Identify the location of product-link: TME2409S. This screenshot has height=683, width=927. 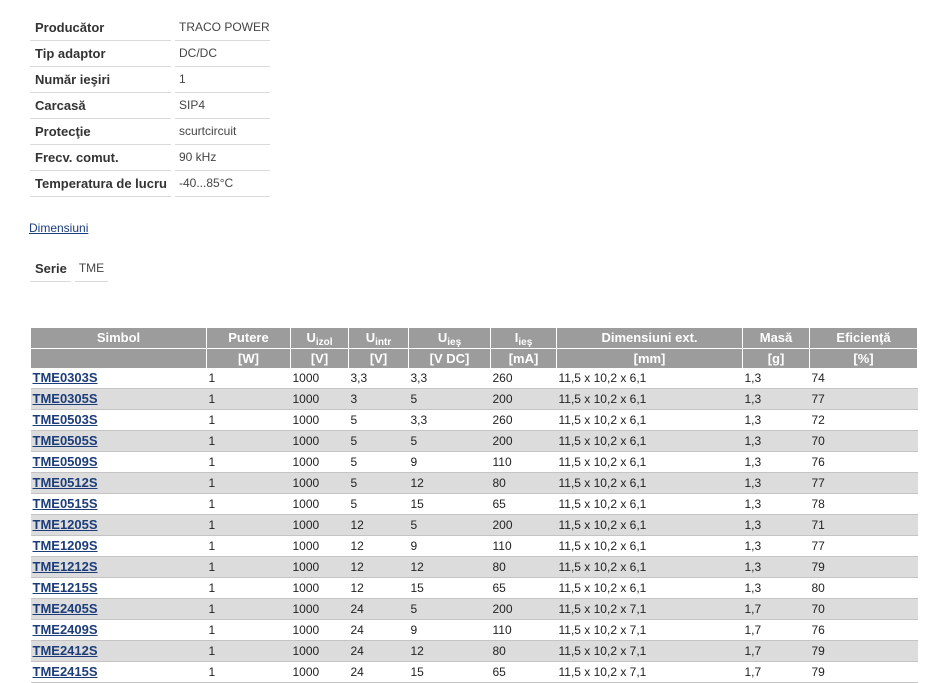
(65, 629).